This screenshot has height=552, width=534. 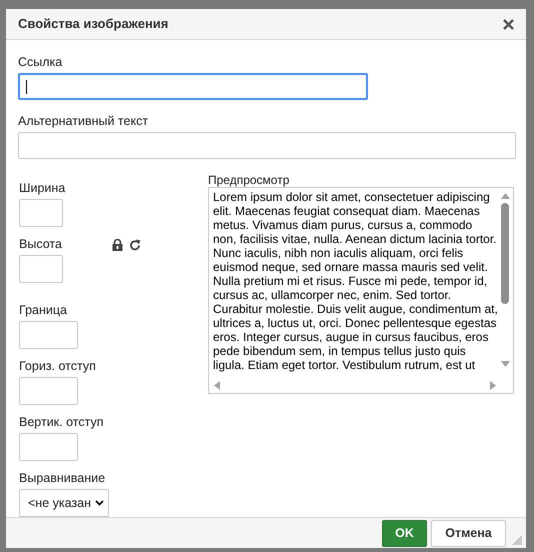 I want to click on cancel-button: Отмена, so click(x=468, y=533).